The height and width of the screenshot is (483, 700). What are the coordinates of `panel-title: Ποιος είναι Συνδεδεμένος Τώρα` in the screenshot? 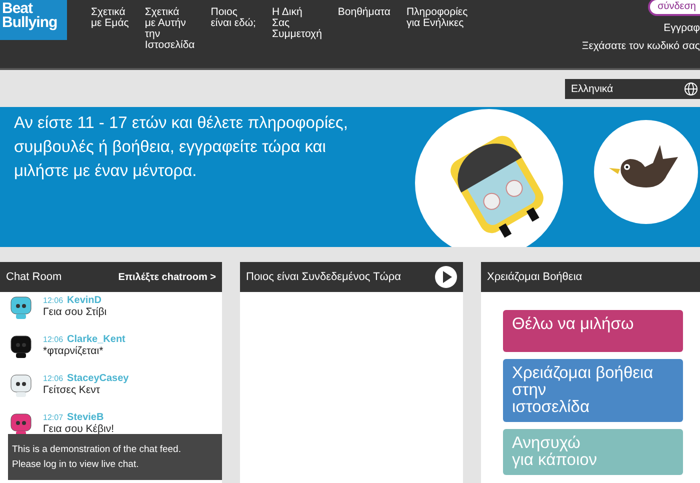 It's located at (323, 277).